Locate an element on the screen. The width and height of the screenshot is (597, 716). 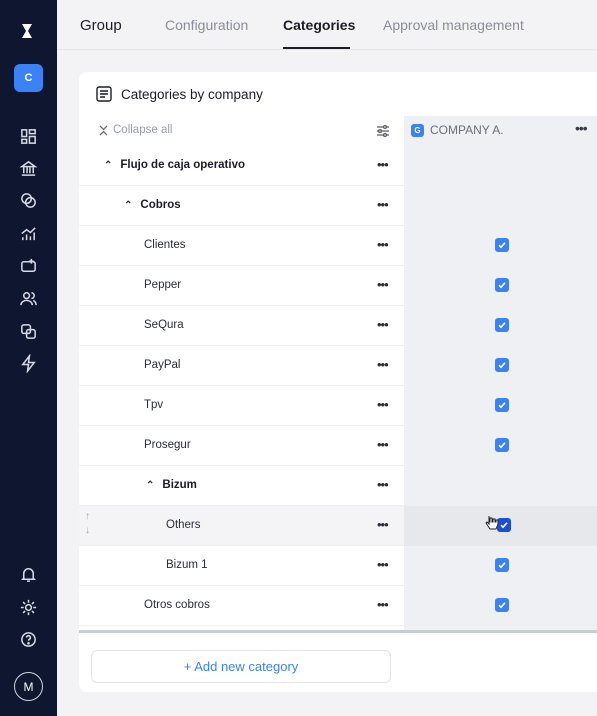
row-label-text: Otros cobros is located at coordinates (177, 605).